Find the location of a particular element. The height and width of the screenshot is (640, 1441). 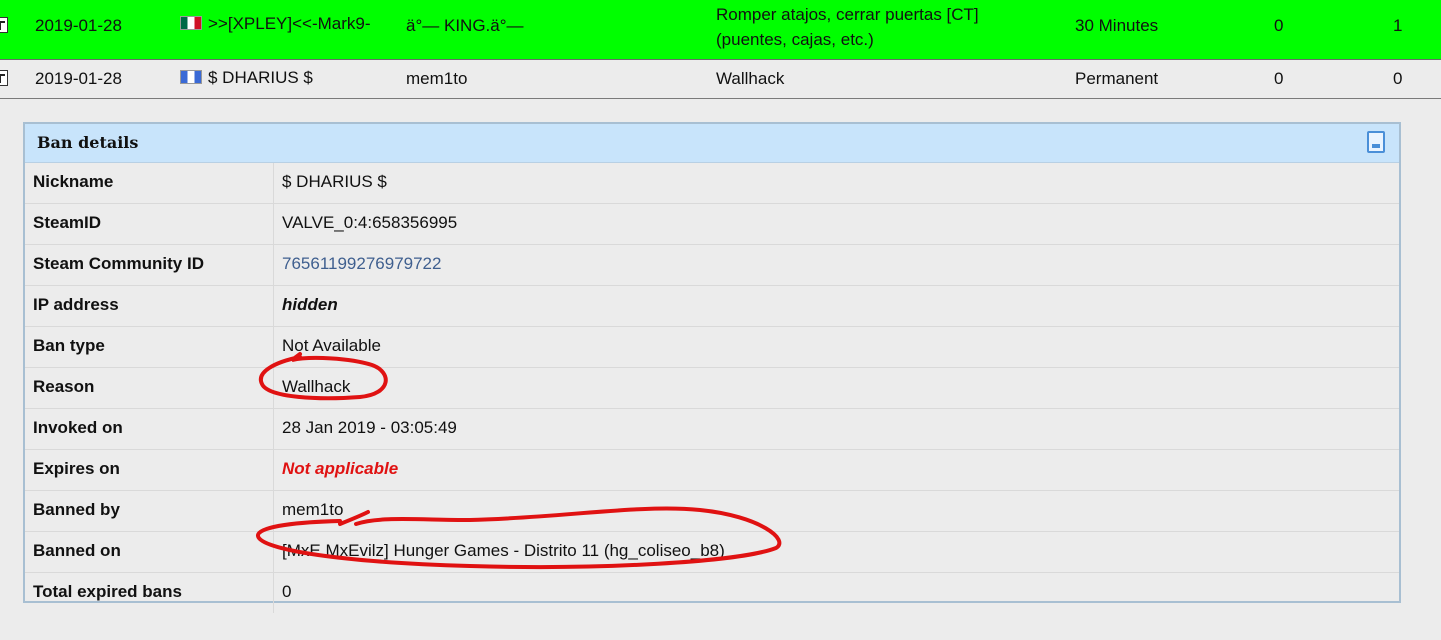

detail-label: Ban type is located at coordinates (149, 347).